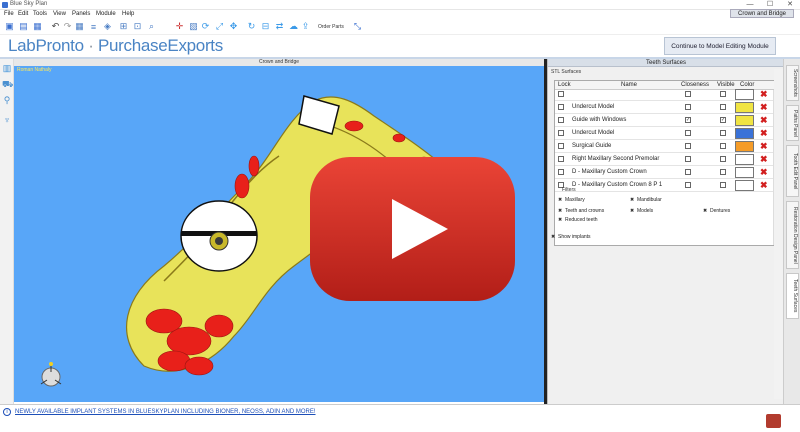 The height and width of the screenshot is (432, 800). Describe the element at coordinates (792, 235) in the screenshot. I see `tab-restoration-design-panel: Restoration Design Panel` at that location.